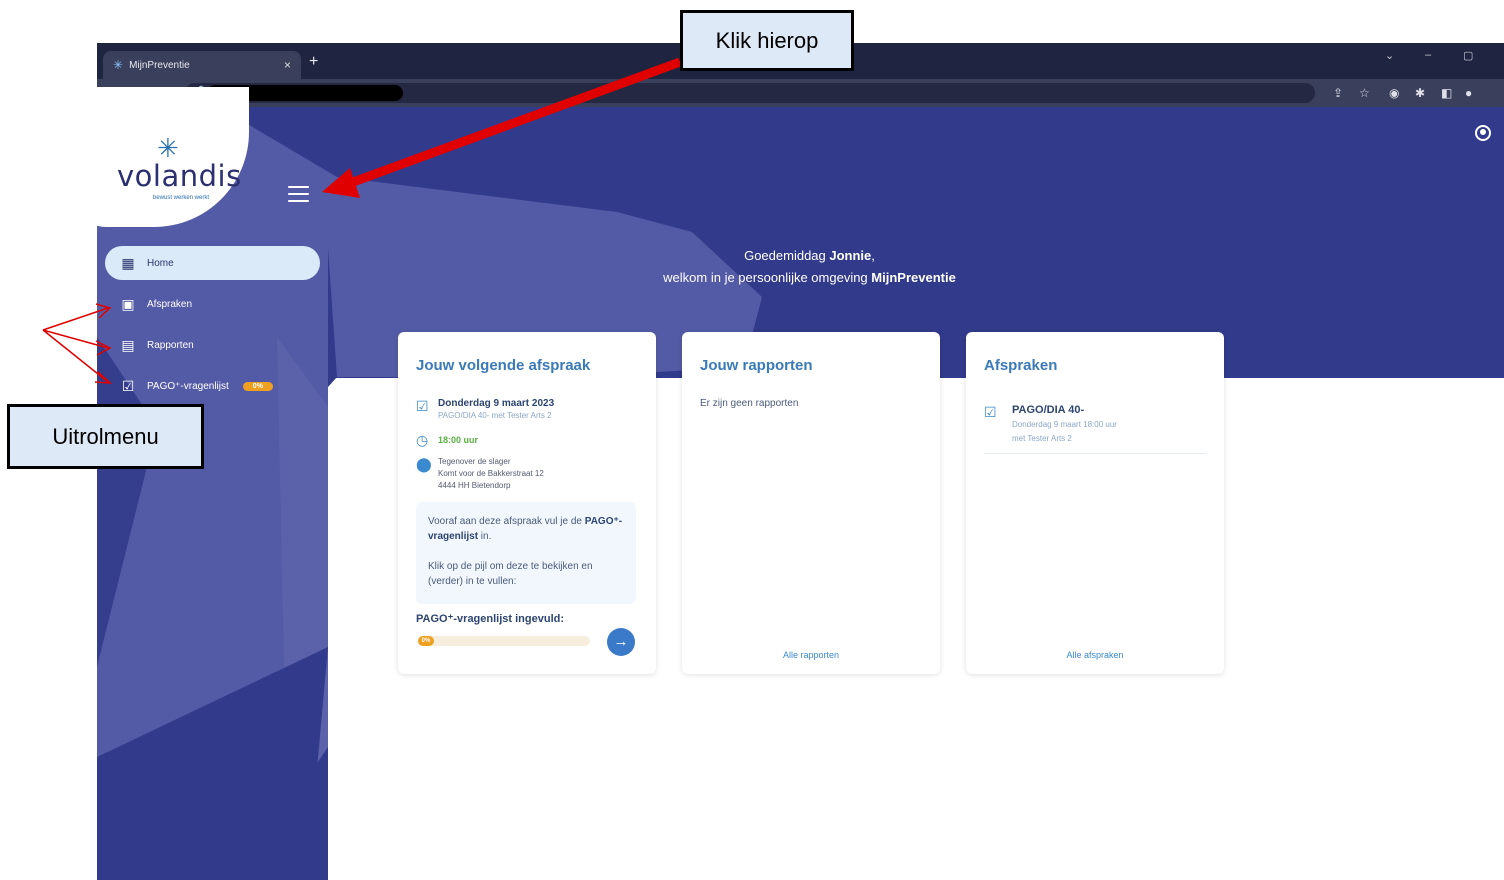 The width and height of the screenshot is (1504, 880). I want to click on appointment-time-row: ◷ 18:00 uur, so click(447, 440).